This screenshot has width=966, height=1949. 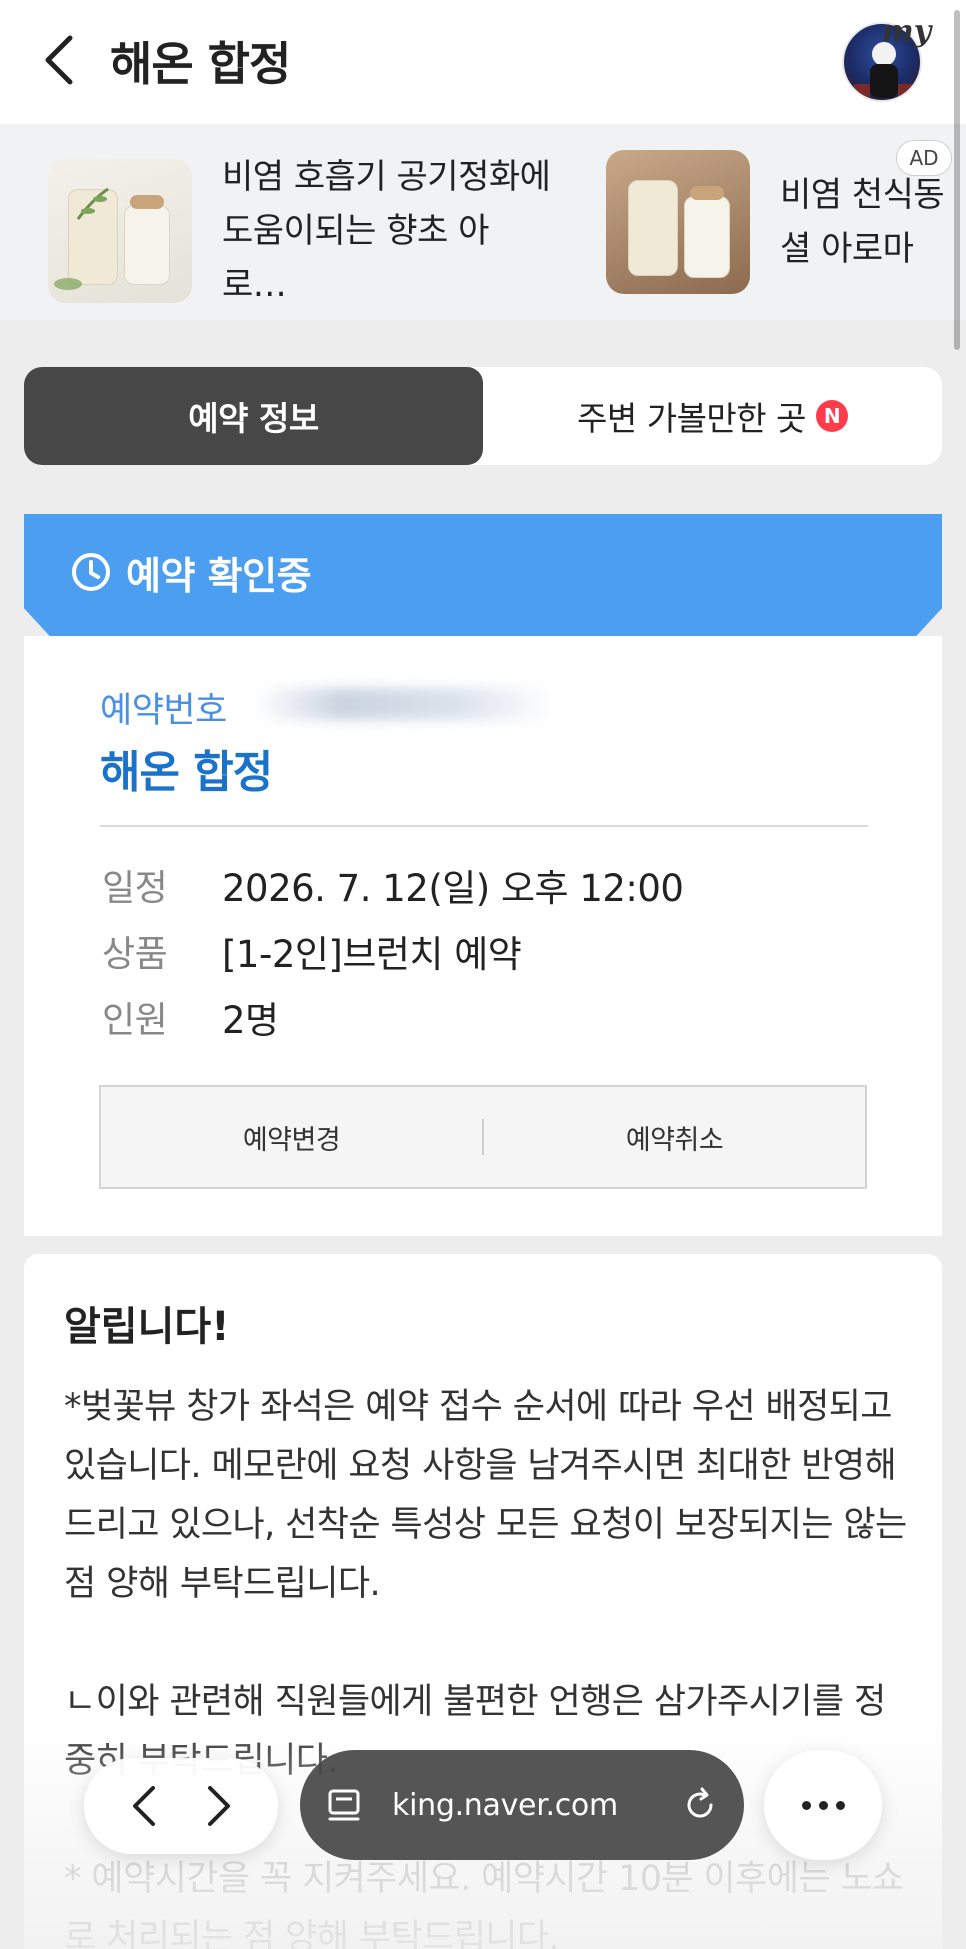 I want to click on scrollbar, so click(x=957, y=180).